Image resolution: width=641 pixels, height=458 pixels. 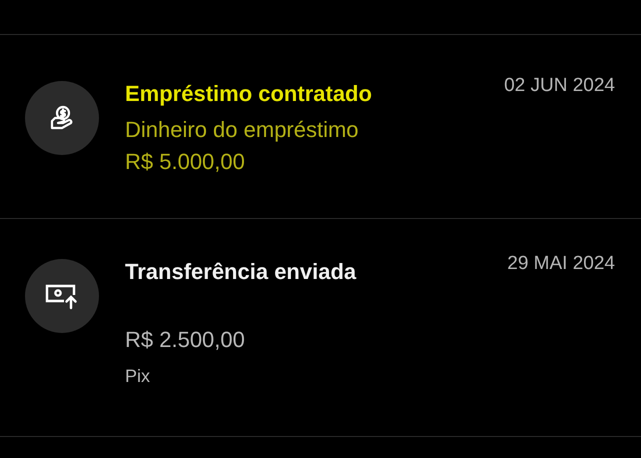 I want to click on transaction-date: 02 JUN 2024, so click(x=559, y=86).